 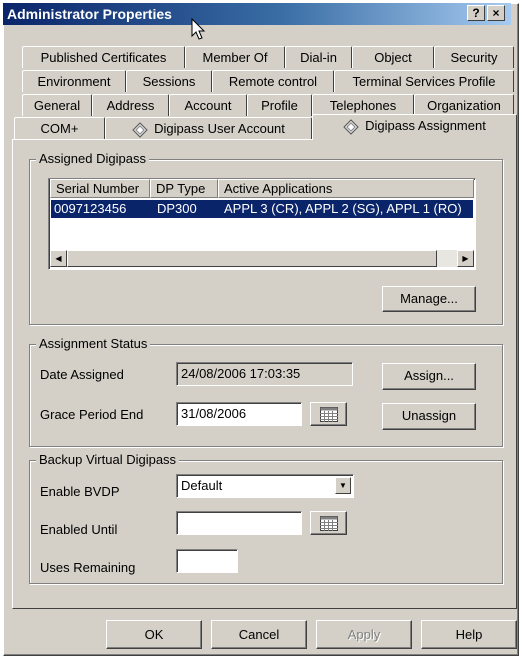 I want to click on enabled-until-field, so click(x=239, y=523).